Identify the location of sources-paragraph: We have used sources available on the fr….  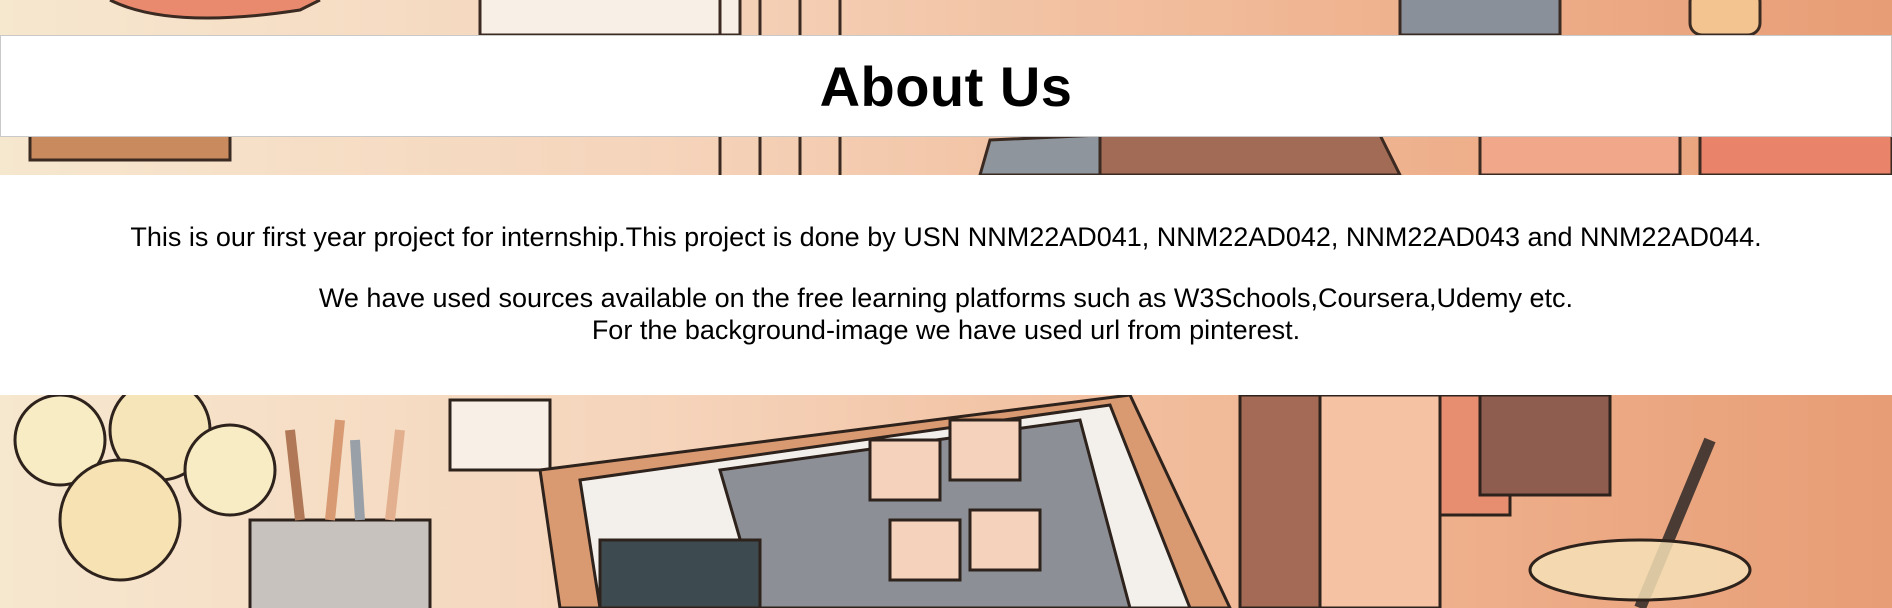
(946, 314).